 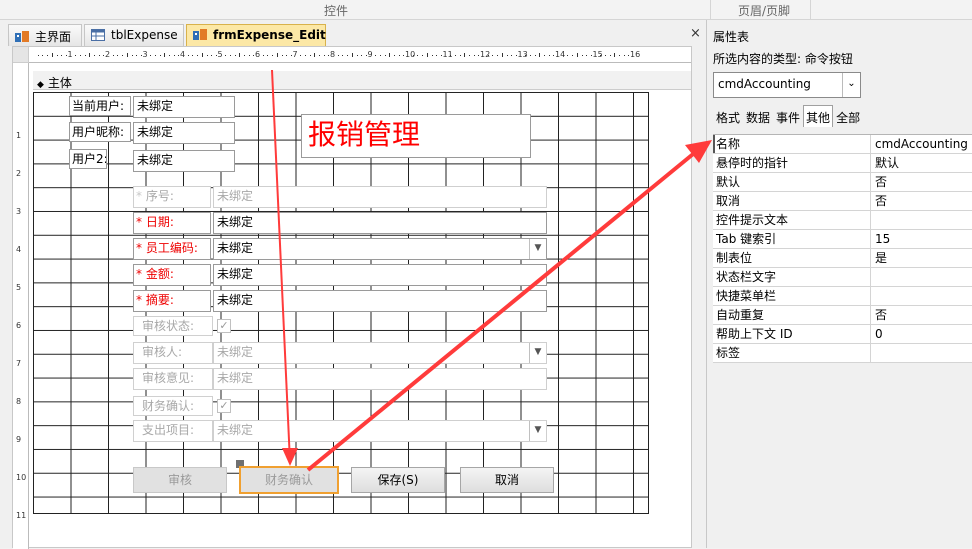 I want to click on employee-code-label: * 员工编码:, so click(x=172, y=249).